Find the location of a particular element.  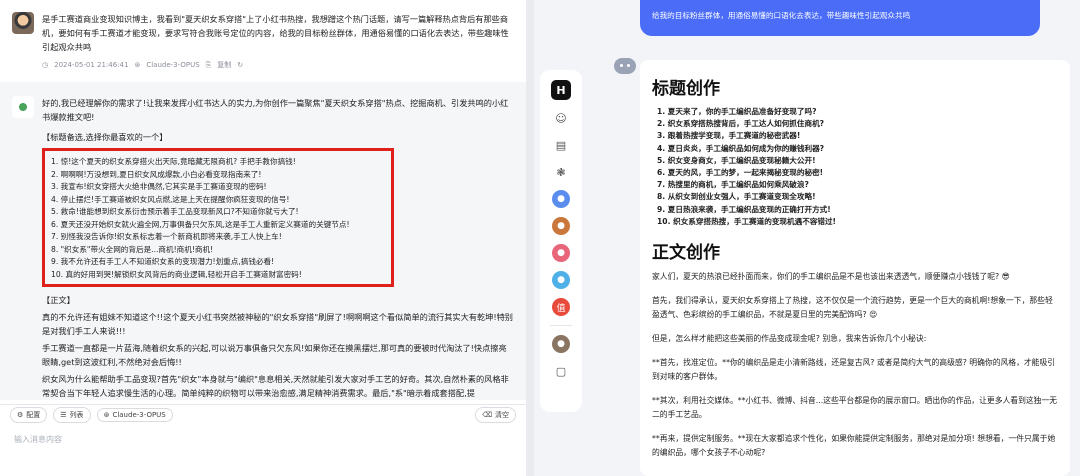

message-input: 输入消息内容 is located at coordinates (263, 450).